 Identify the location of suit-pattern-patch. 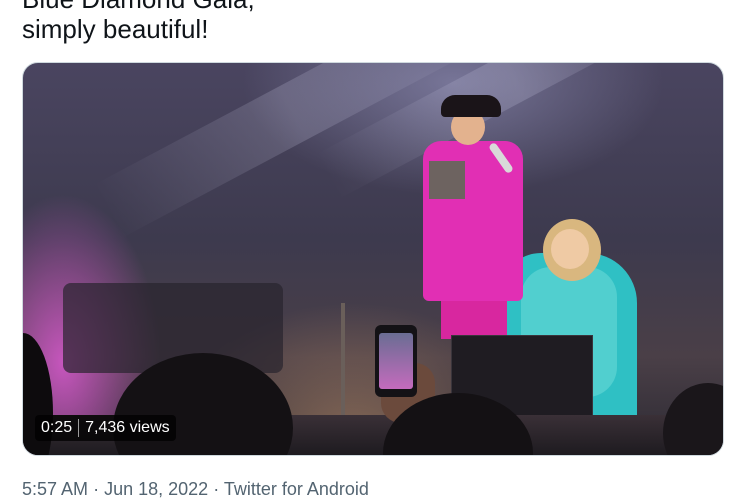
(447, 180).